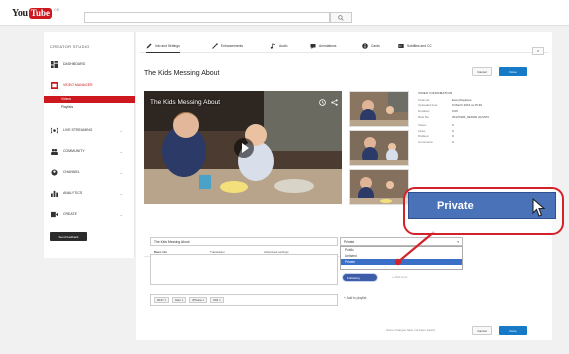 The width and height of the screenshot is (569, 354). I want to click on sidebar-item-video-manager: VIDEO MANAGER, so click(89, 85).